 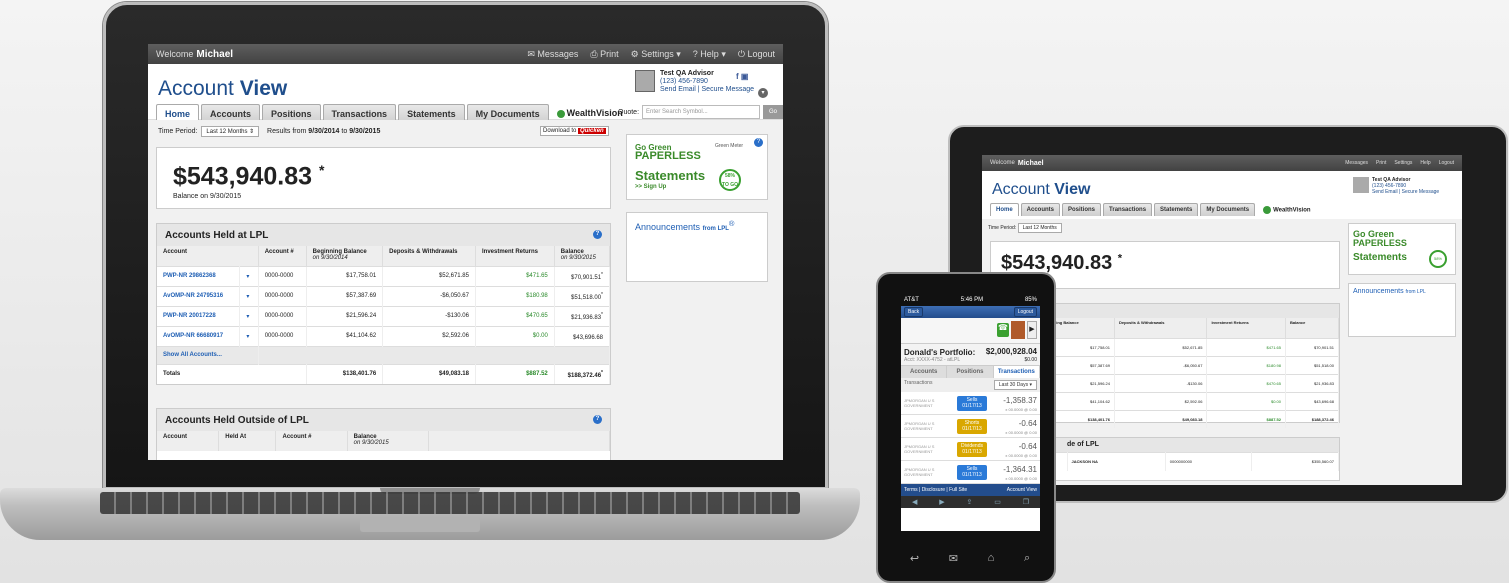 I want to click on download-quicken-button: Download to Quicken, so click(x=574, y=131).